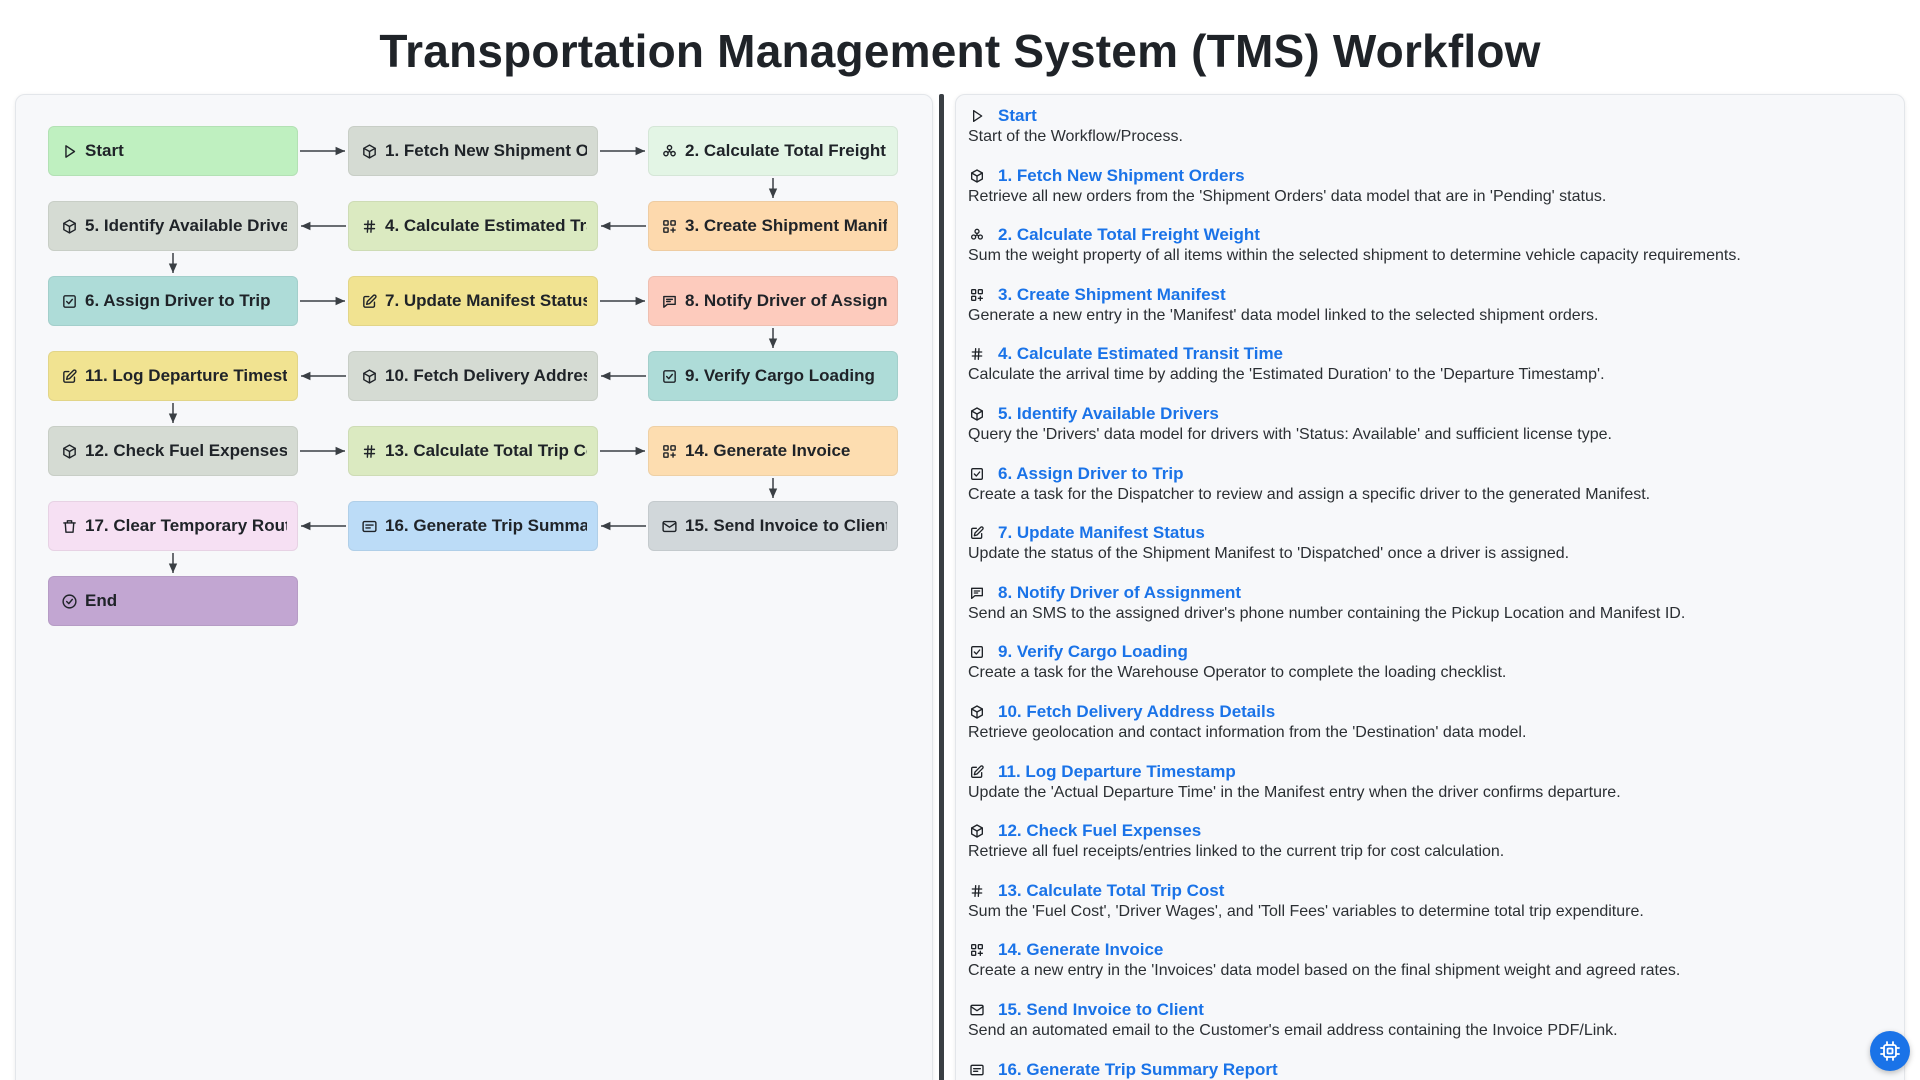 This screenshot has width=1920, height=1080. What do you see at coordinates (1428, 354) in the screenshot?
I see `step-description-header: 4. Calculate Estimated Transit Time` at bounding box center [1428, 354].